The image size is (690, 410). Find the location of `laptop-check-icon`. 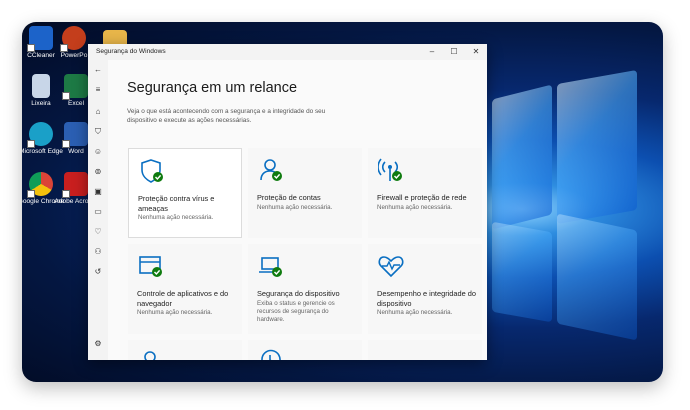

laptop-check-icon is located at coordinates (270, 267).